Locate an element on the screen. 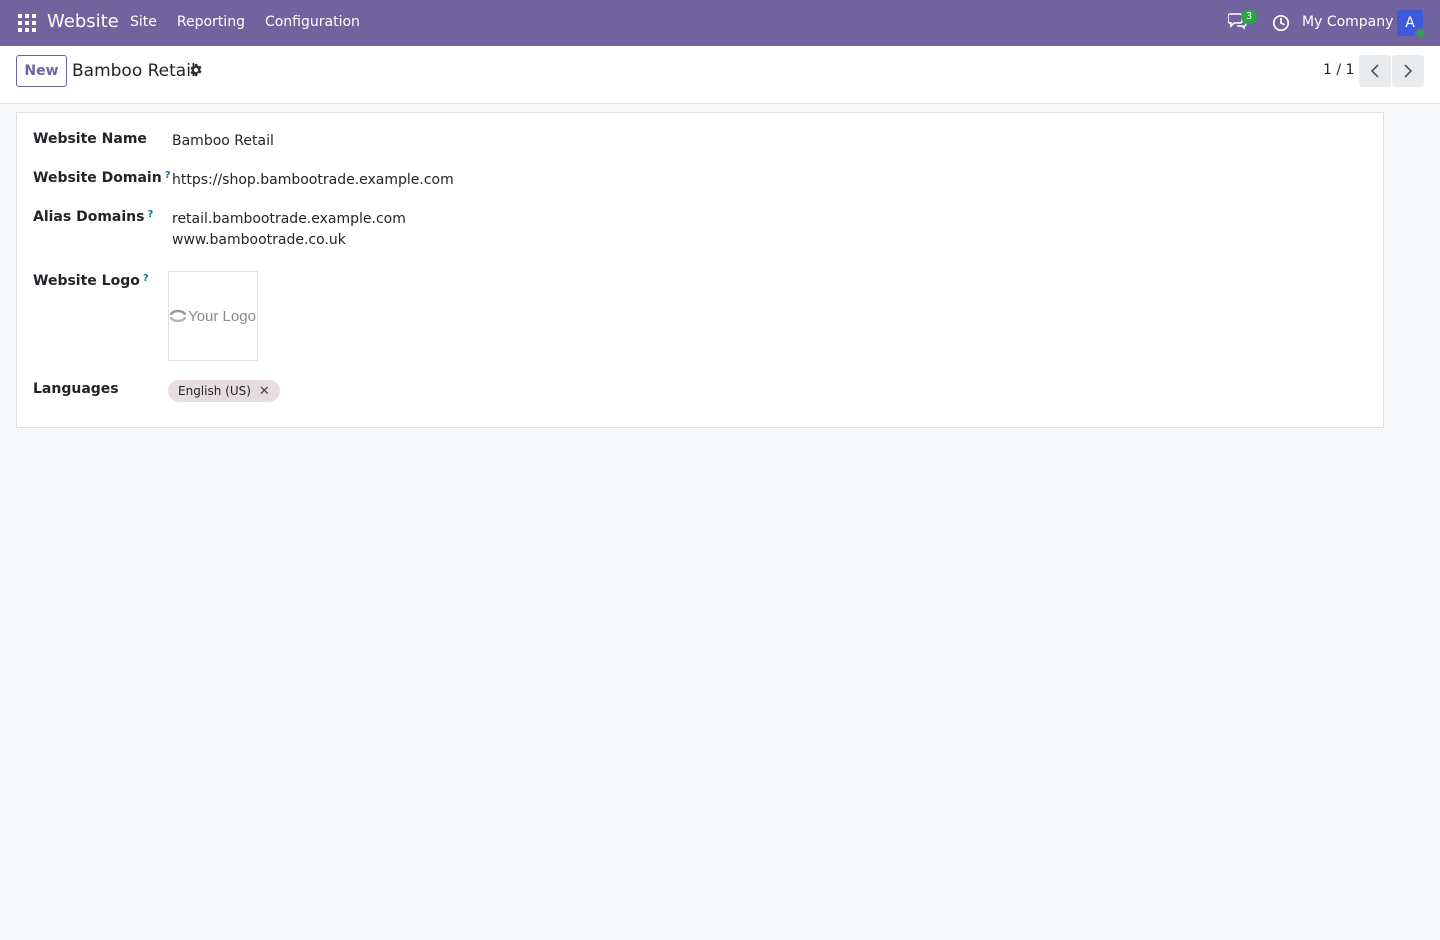 The height and width of the screenshot is (940, 1440). website-logo-image: Your Logo is located at coordinates (213, 316).